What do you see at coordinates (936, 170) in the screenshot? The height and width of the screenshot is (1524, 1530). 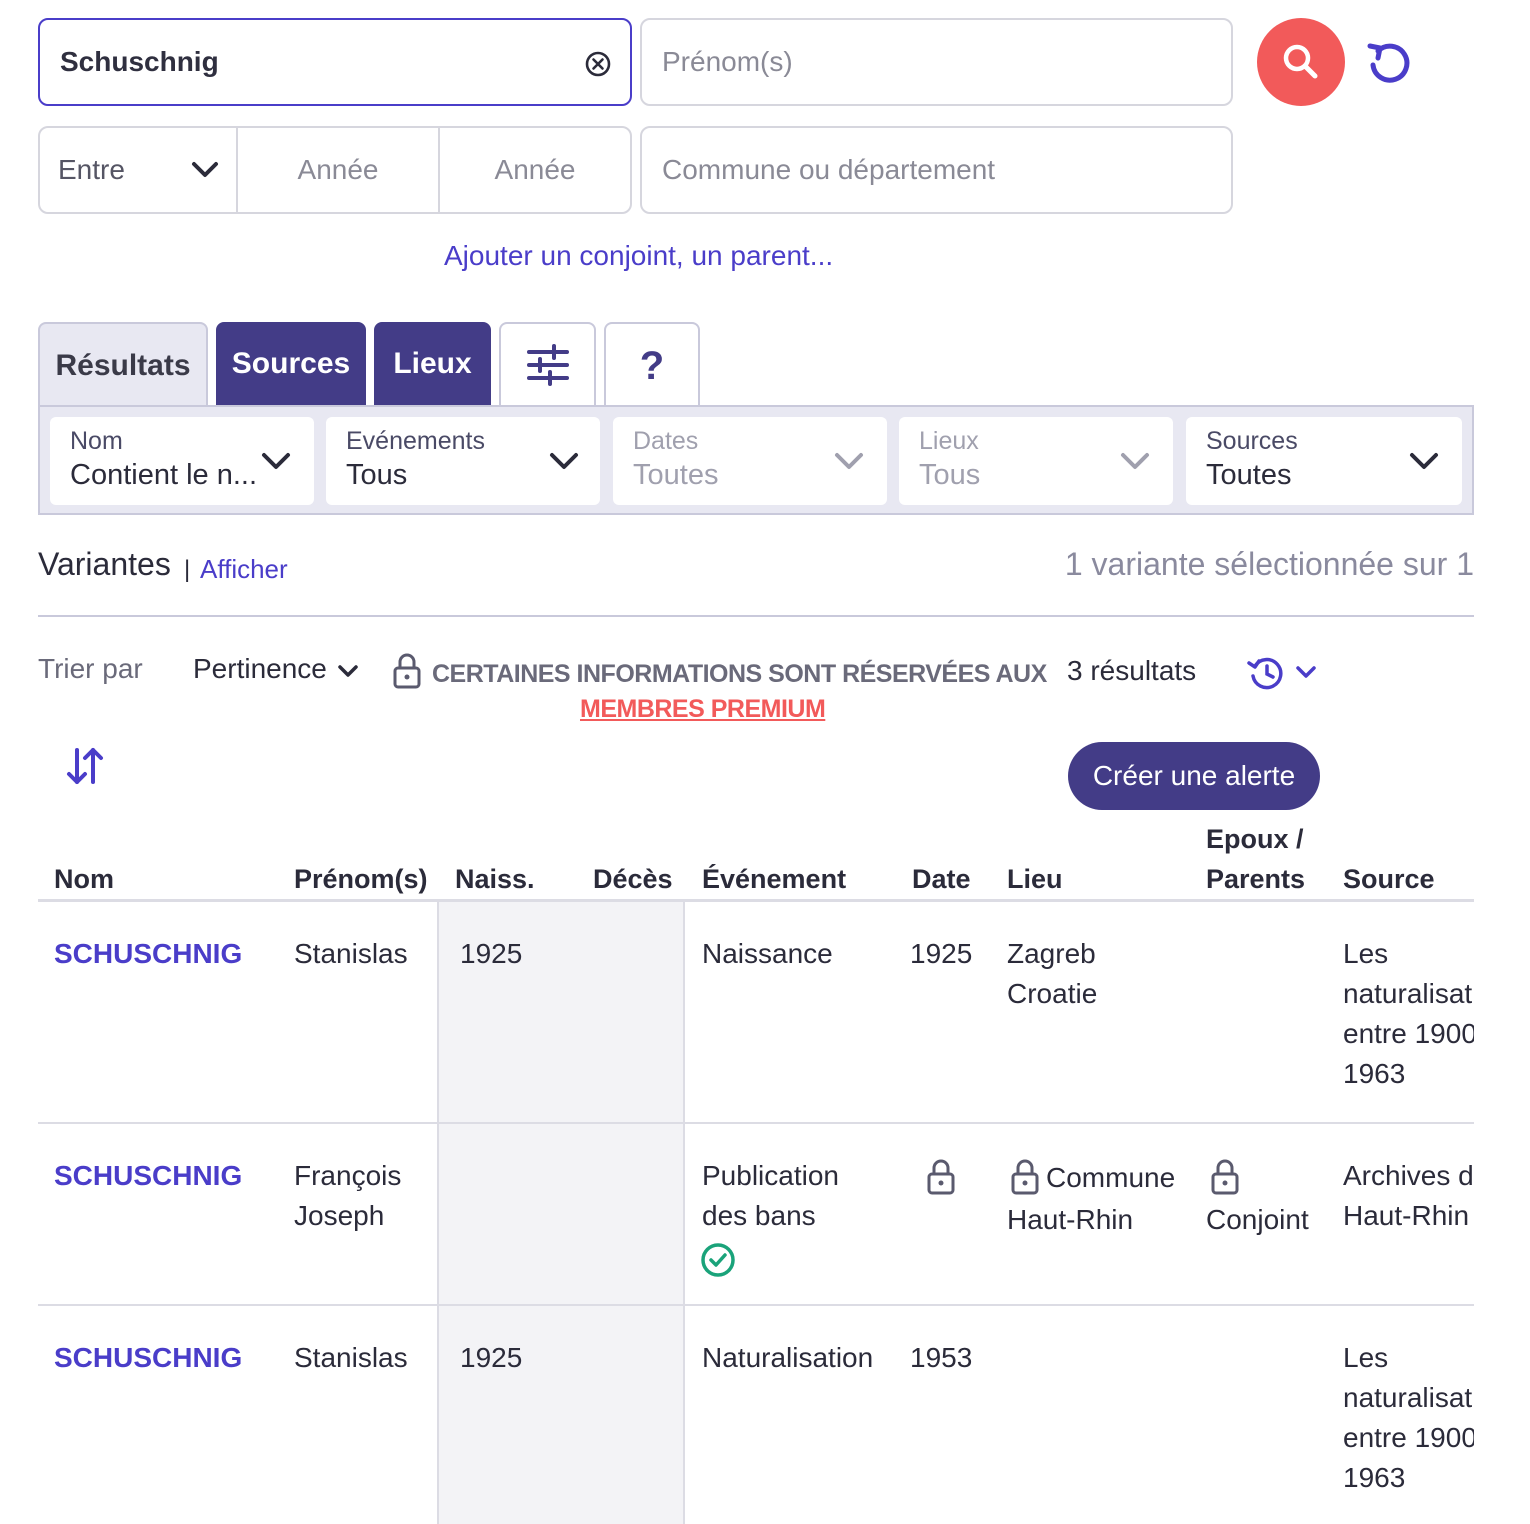 I see `place-input: Commune ou département` at bounding box center [936, 170].